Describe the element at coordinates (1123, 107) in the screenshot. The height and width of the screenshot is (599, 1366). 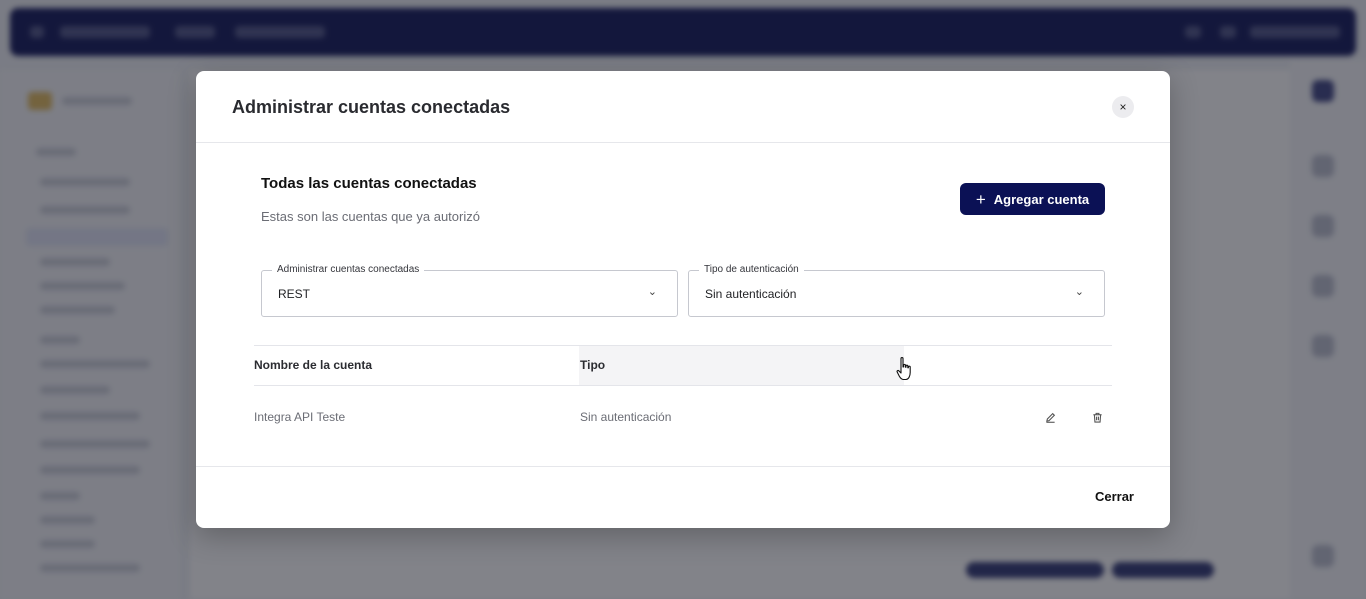
I see `close-icon: ×` at that location.